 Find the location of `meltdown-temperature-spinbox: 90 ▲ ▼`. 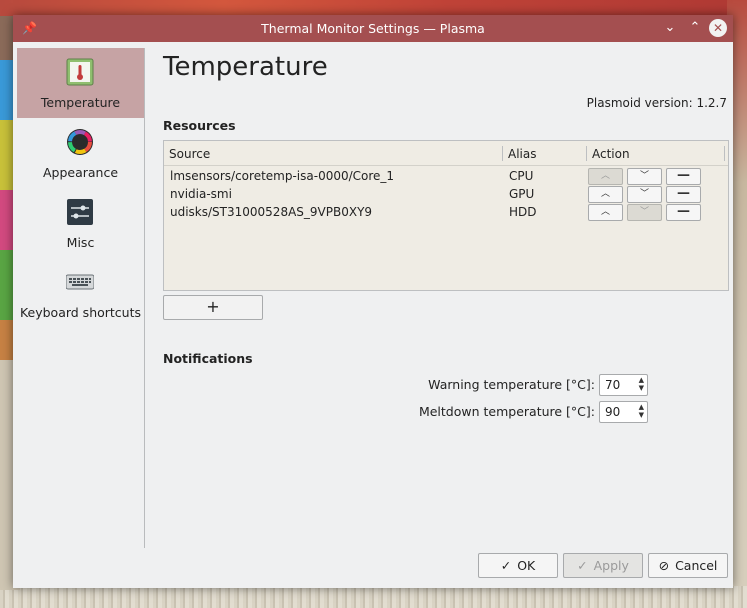

meltdown-temperature-spinbox: 90 ▲ ▼ is located at coordinates (623, 412).